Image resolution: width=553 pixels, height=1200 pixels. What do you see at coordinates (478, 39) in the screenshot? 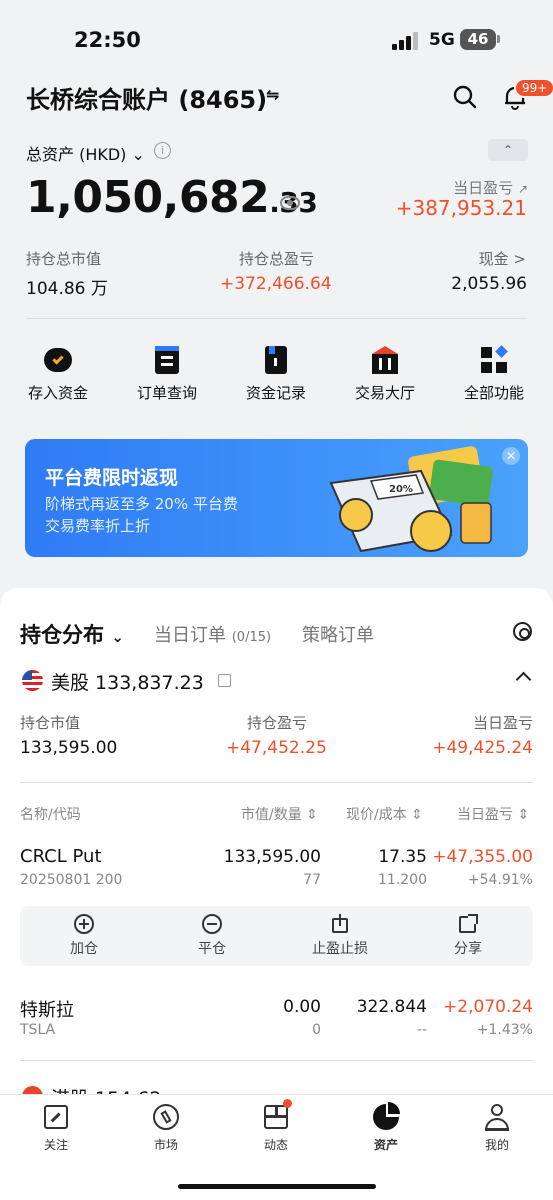
I see `battery-icon: 46` at bounding box center [478, 39].